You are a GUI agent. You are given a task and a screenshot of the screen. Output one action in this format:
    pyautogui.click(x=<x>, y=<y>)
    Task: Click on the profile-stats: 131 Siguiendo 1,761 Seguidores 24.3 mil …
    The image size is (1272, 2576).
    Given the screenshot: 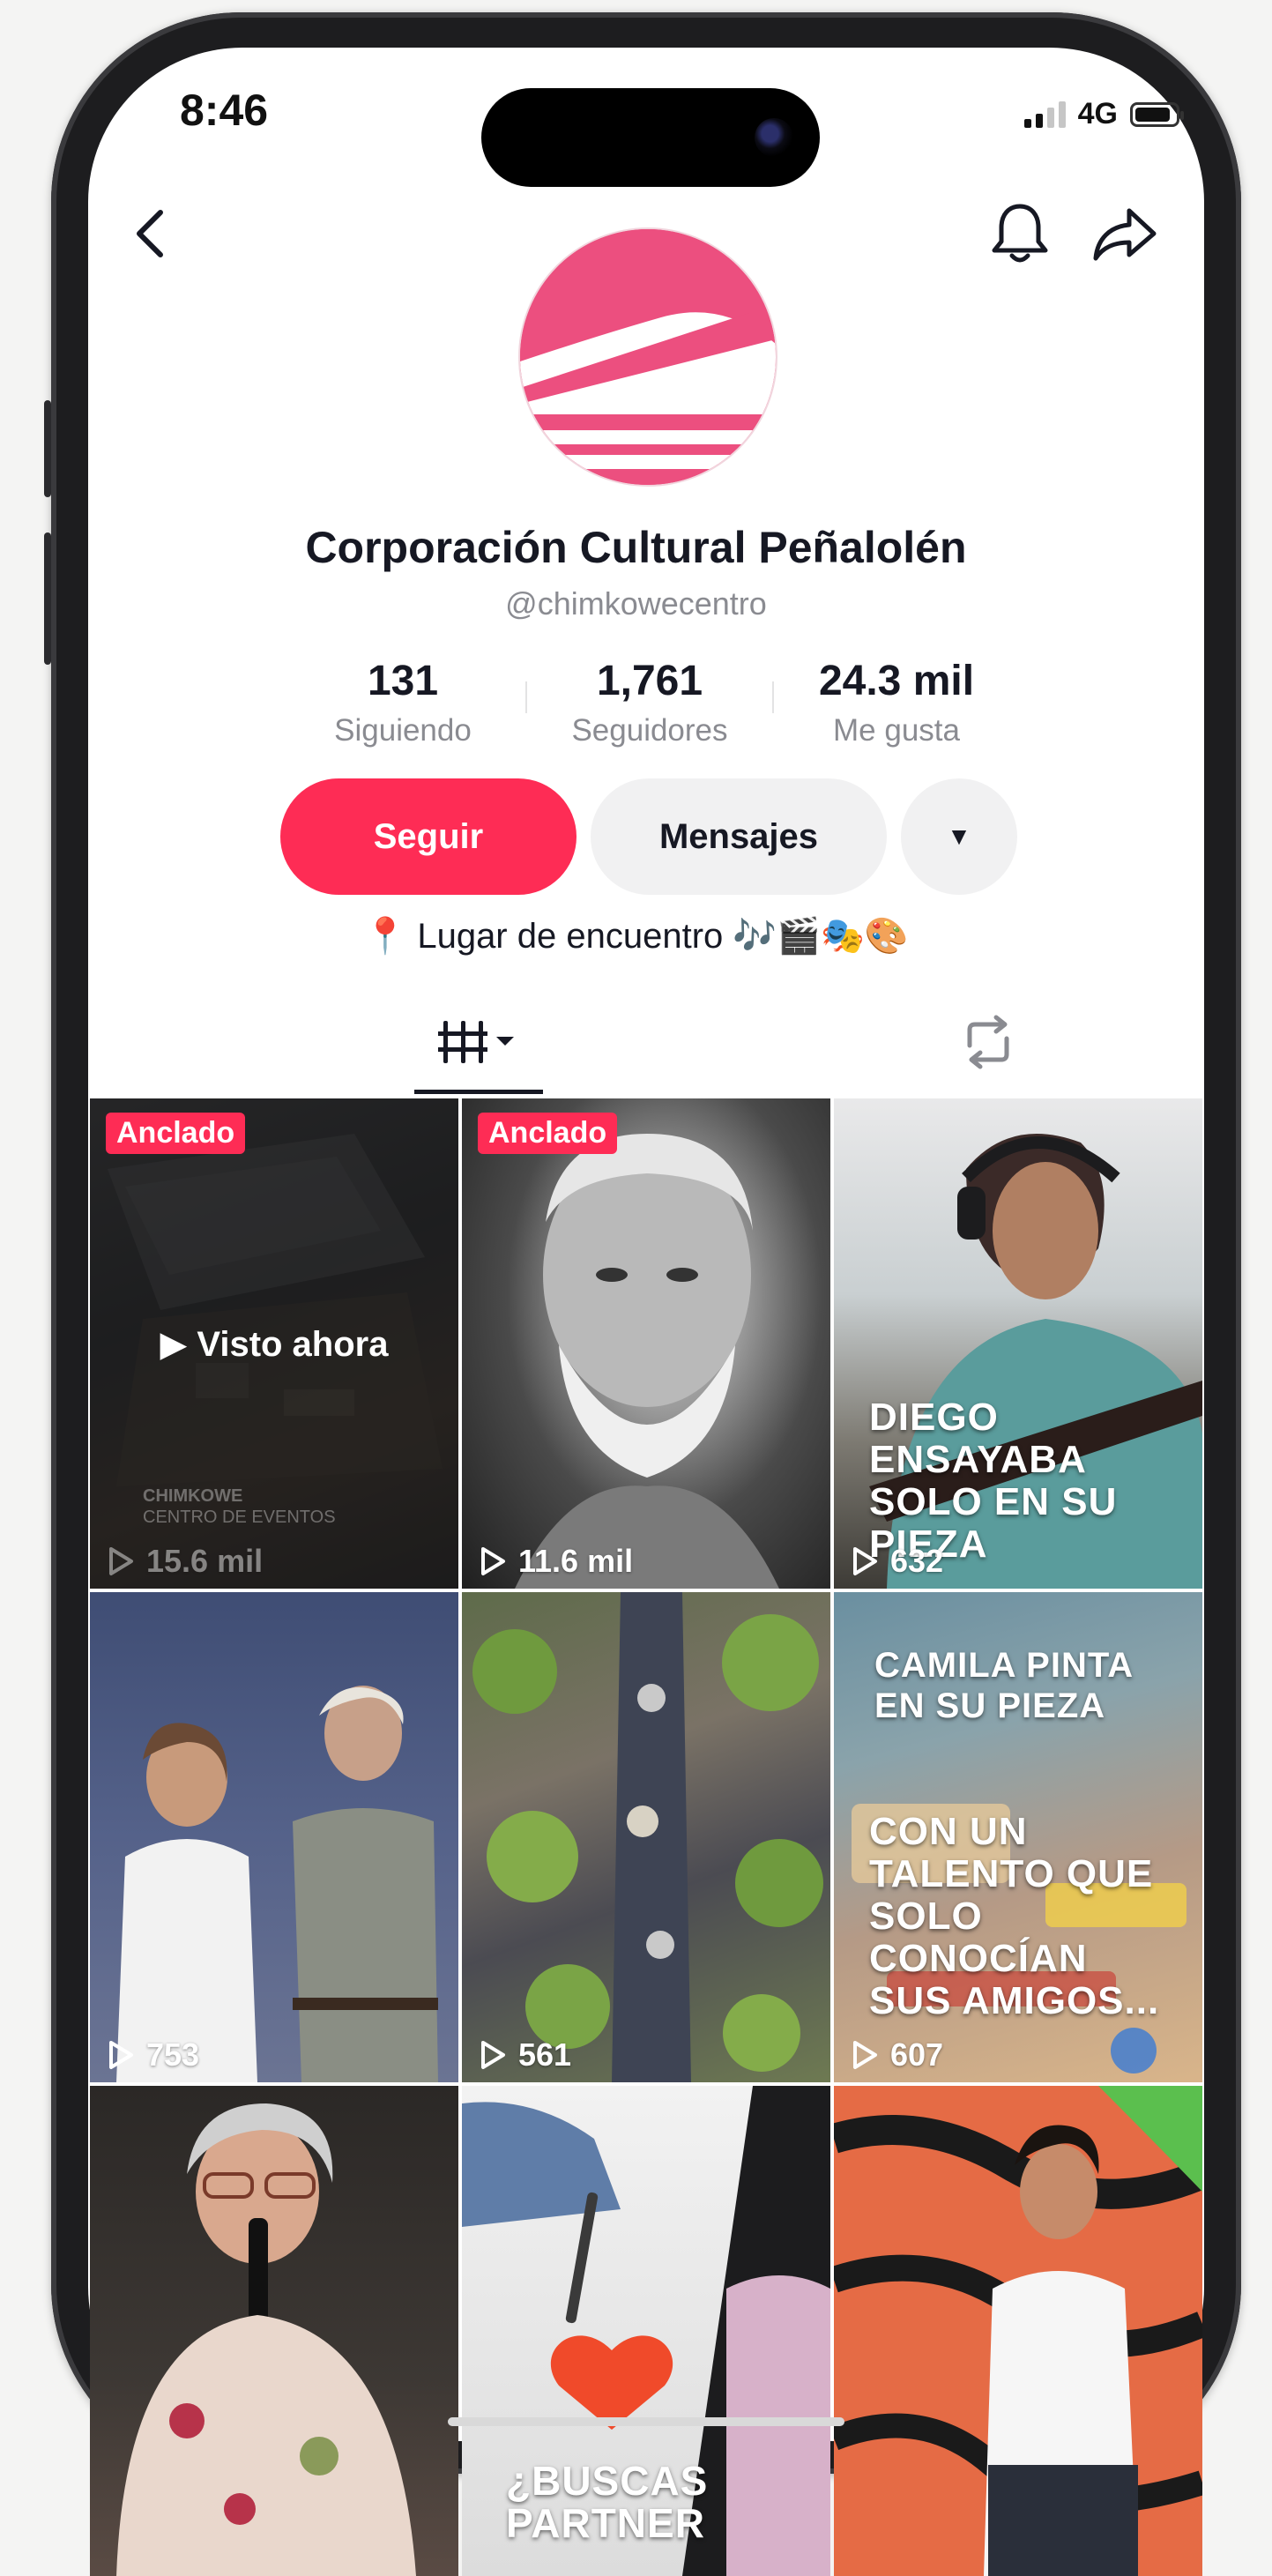 What is the action you would take?
    pyautogui.click(x=649, y=703)
    